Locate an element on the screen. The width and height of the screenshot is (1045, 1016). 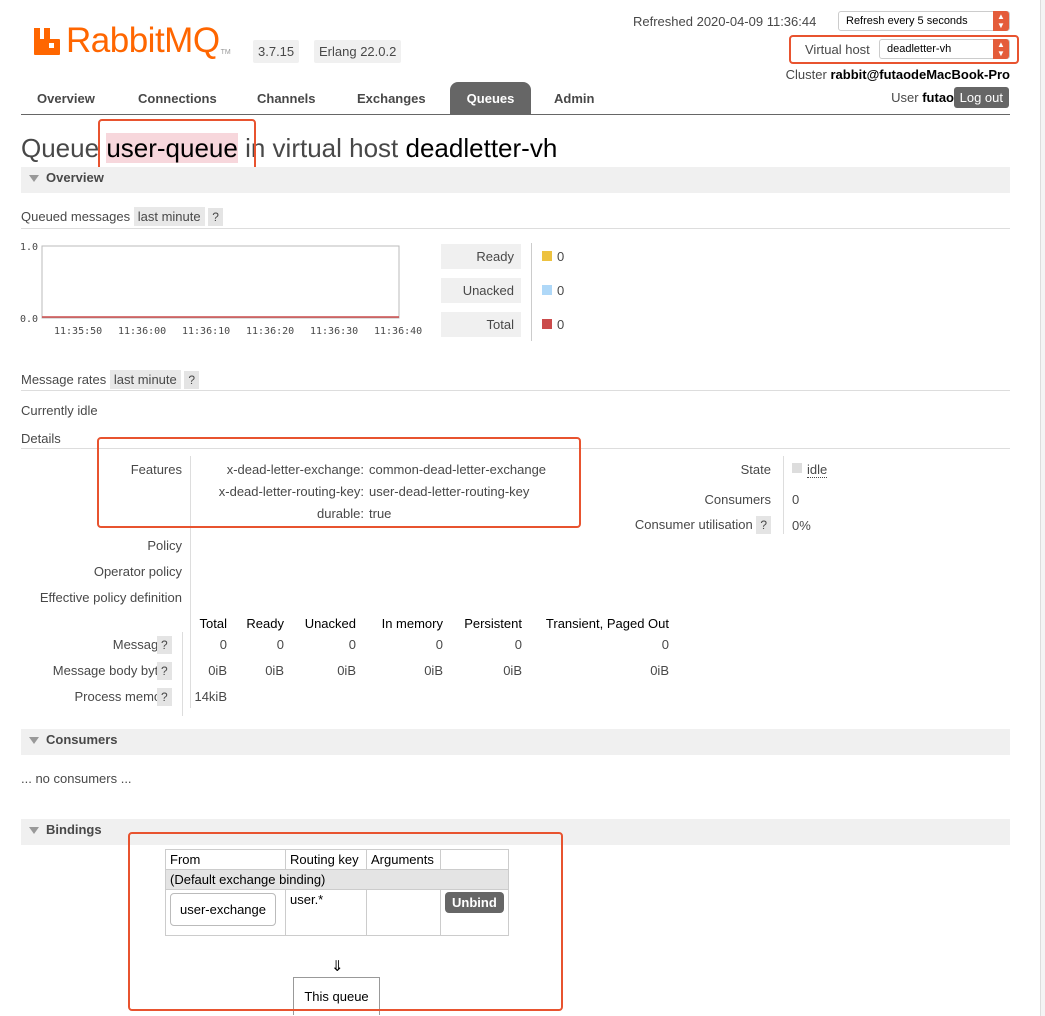
vhost-select: deadletter-vh ▲ ▼ is located at coordinates (944, 49).